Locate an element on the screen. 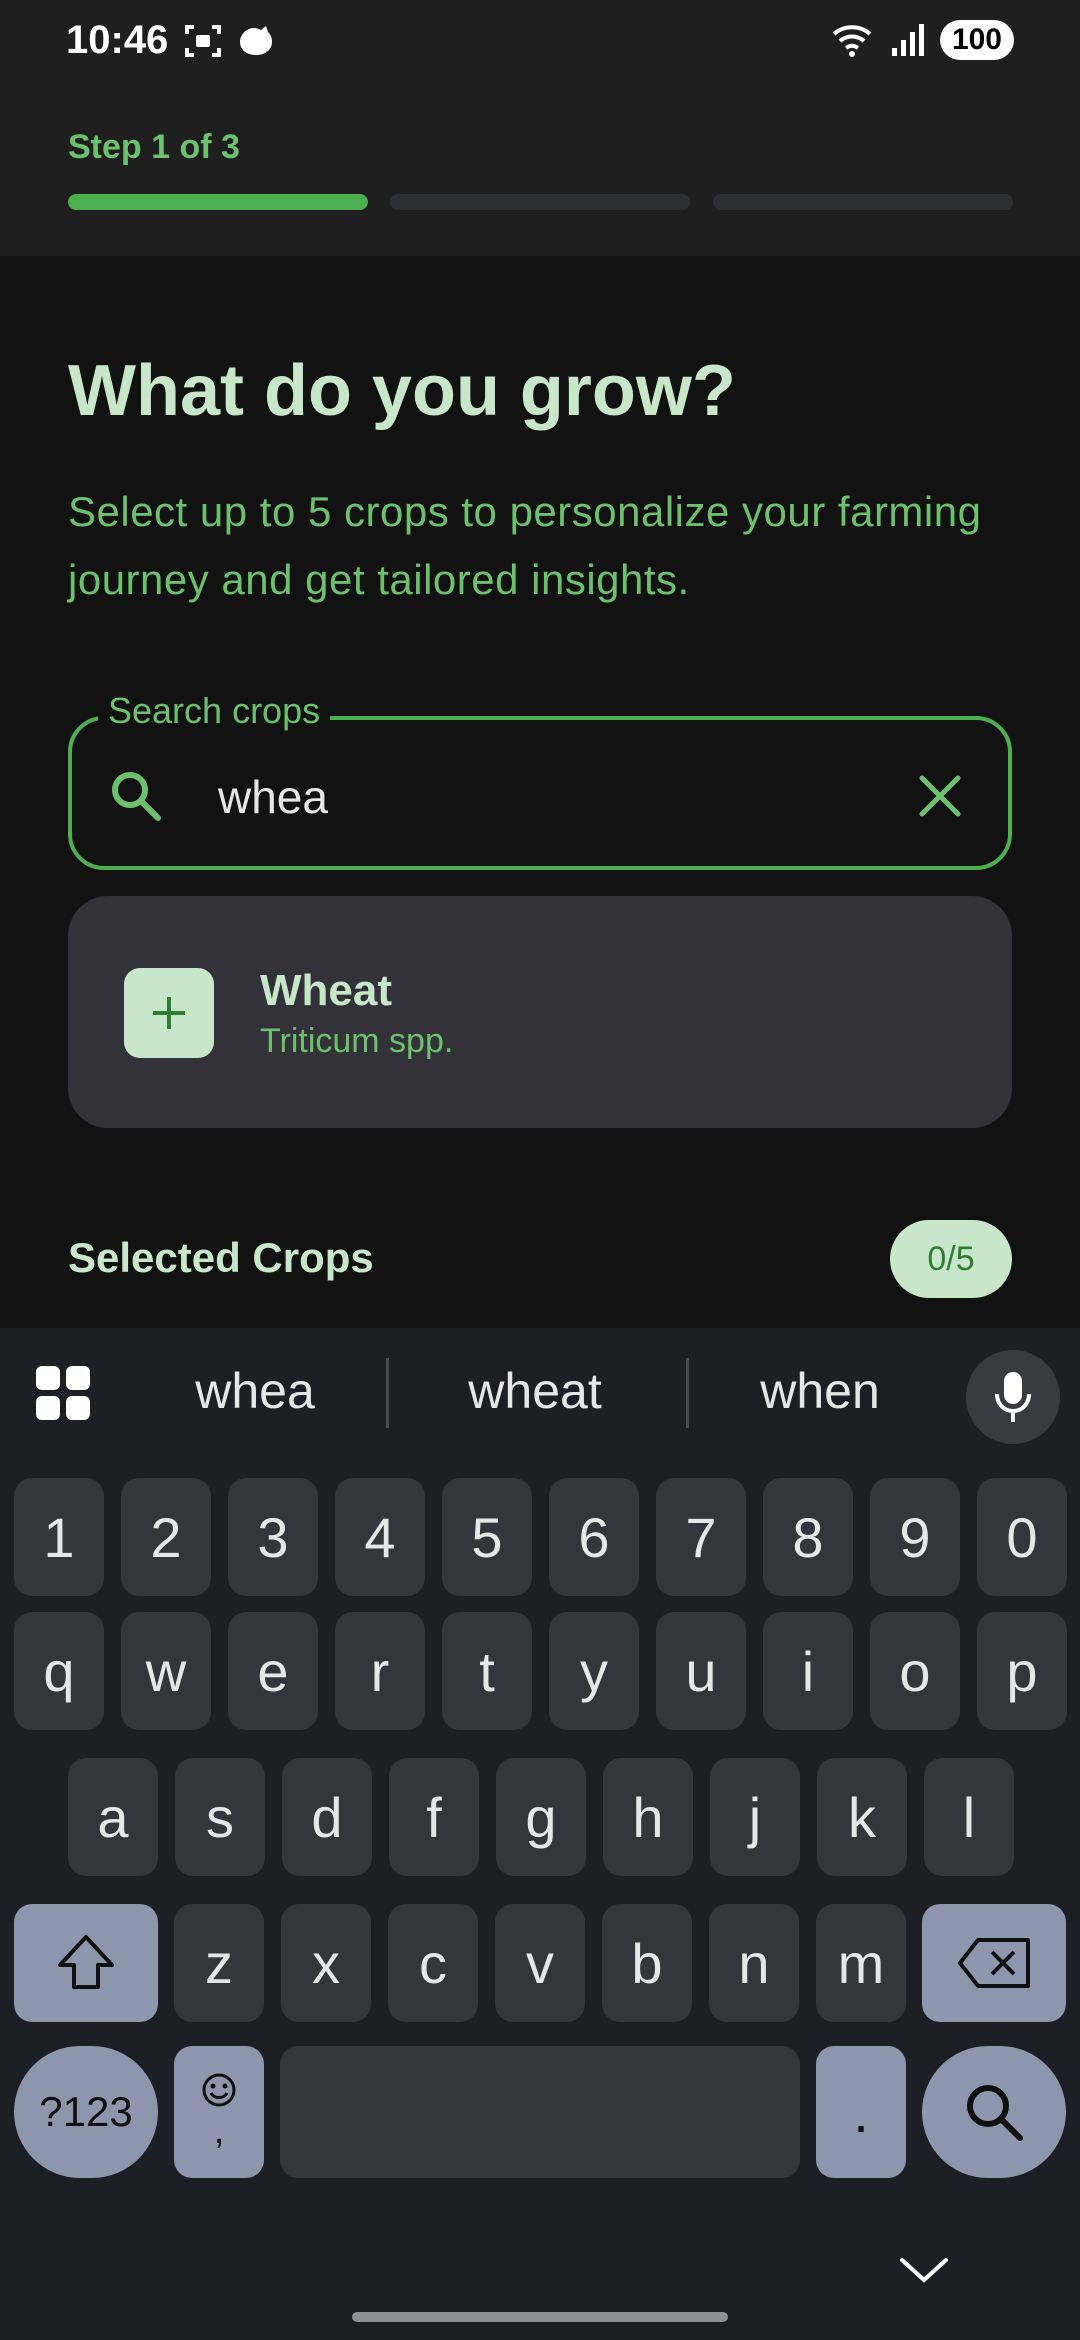 This screenshot has height=2340, width=1080. search-field-label: Search crops is located at coordinates (214, 711).